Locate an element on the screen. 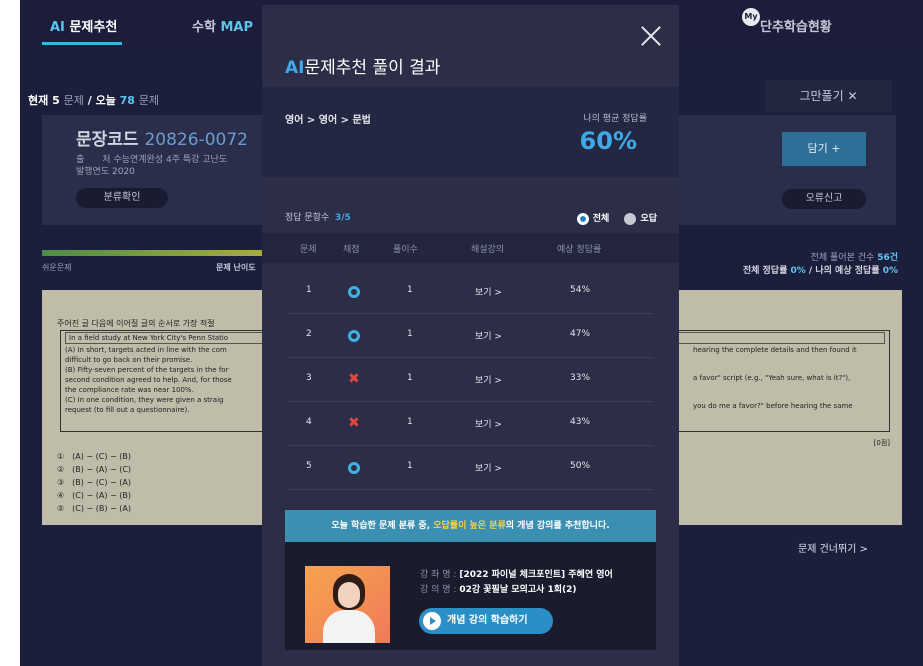 This screenshot has height=666, width=923. table-row: 5 1 보기 > 50% is located at coordinates (470, 468).